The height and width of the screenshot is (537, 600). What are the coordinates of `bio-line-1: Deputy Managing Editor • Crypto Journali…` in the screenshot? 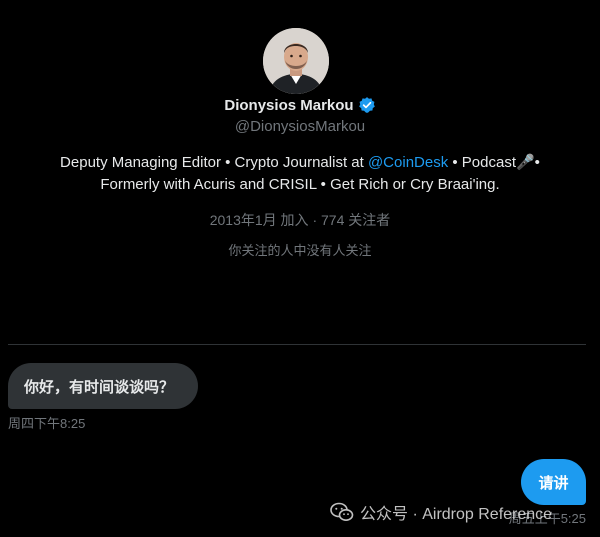 It's located at (300, 163).